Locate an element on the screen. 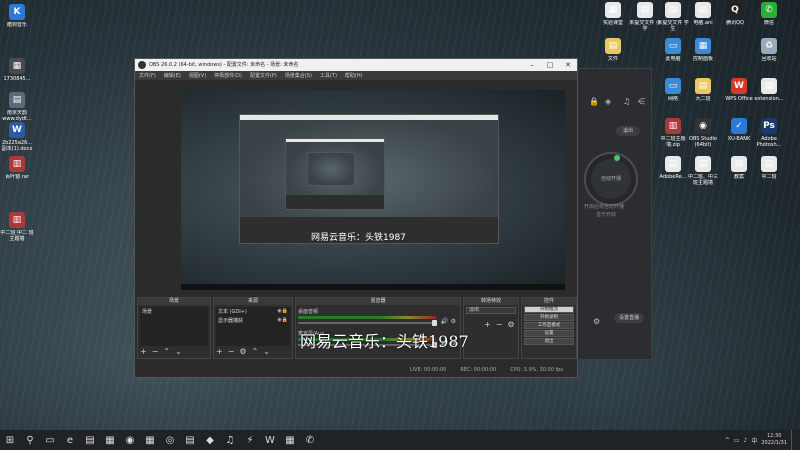  clock: 12:30 2022/1/31 is located at coordinates (774, 440).